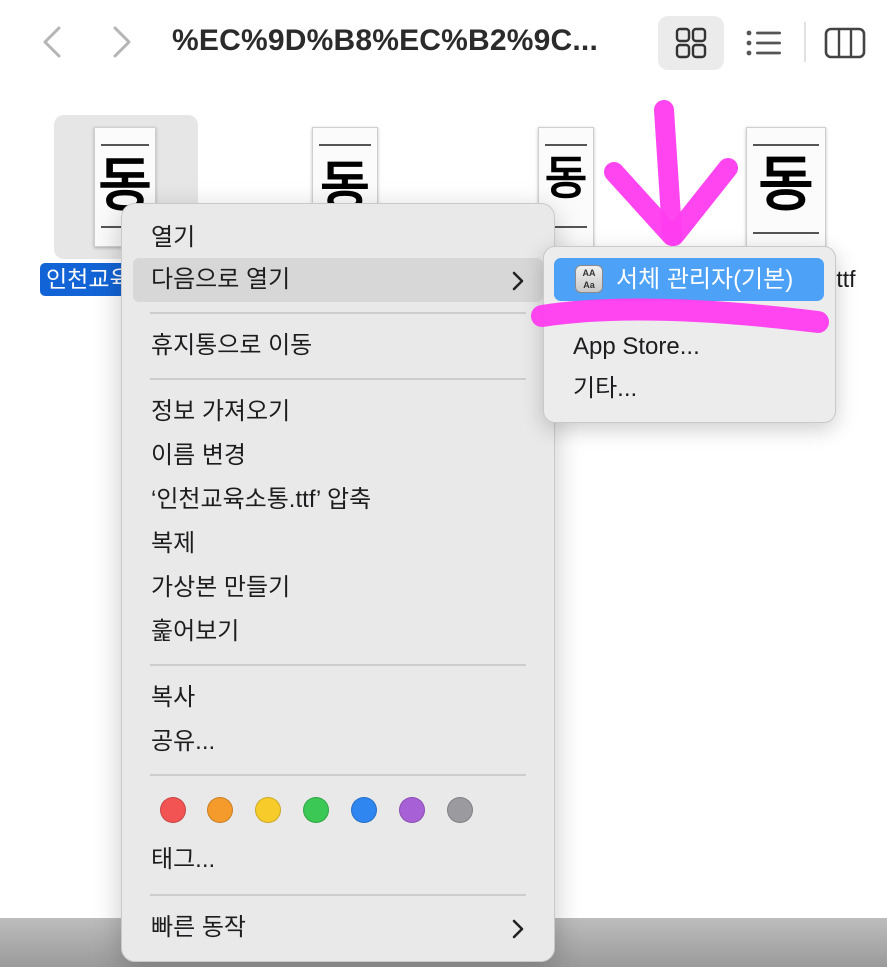 This screenshot has height=967, width=887. Describe the element at coordinates (338, 346) in the screenshot. I see `menu-item-move-to-trash: 휴지통으로 이동` at that location.